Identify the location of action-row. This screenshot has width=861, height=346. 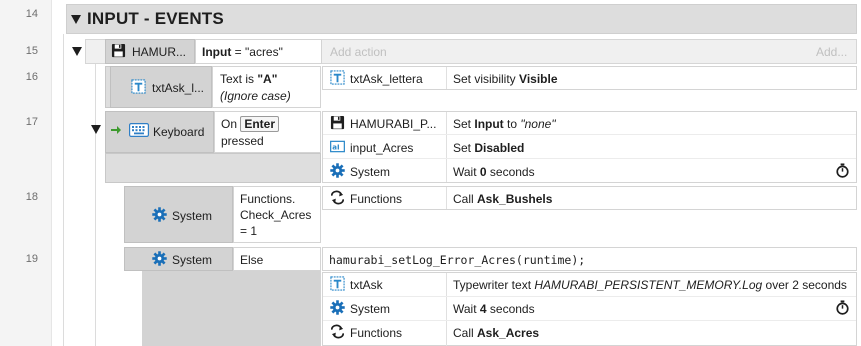
(589, 198).